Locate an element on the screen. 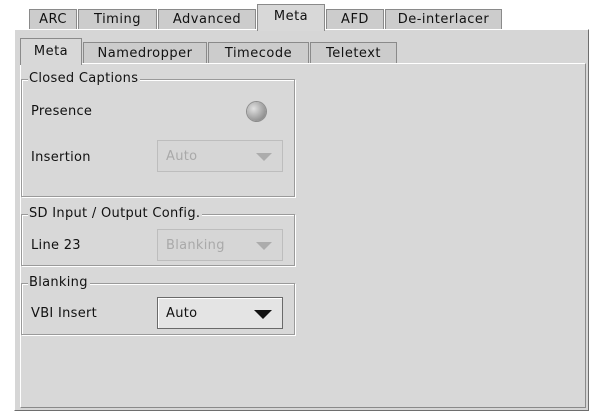 This screenshot has width=597, height=415. sd-config-title: SD Input / Output Config. is located at coordinates (115, 213).